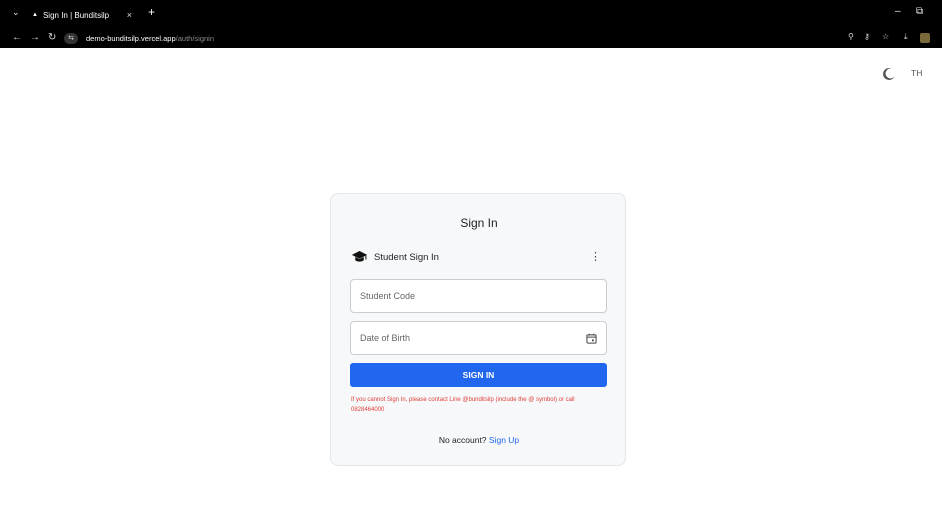 This screenshot has height=512, width=942. What do you see at coordinates (889, 74) in the screenshot?
I see `moon-icon` at bounding box center [889, 74].